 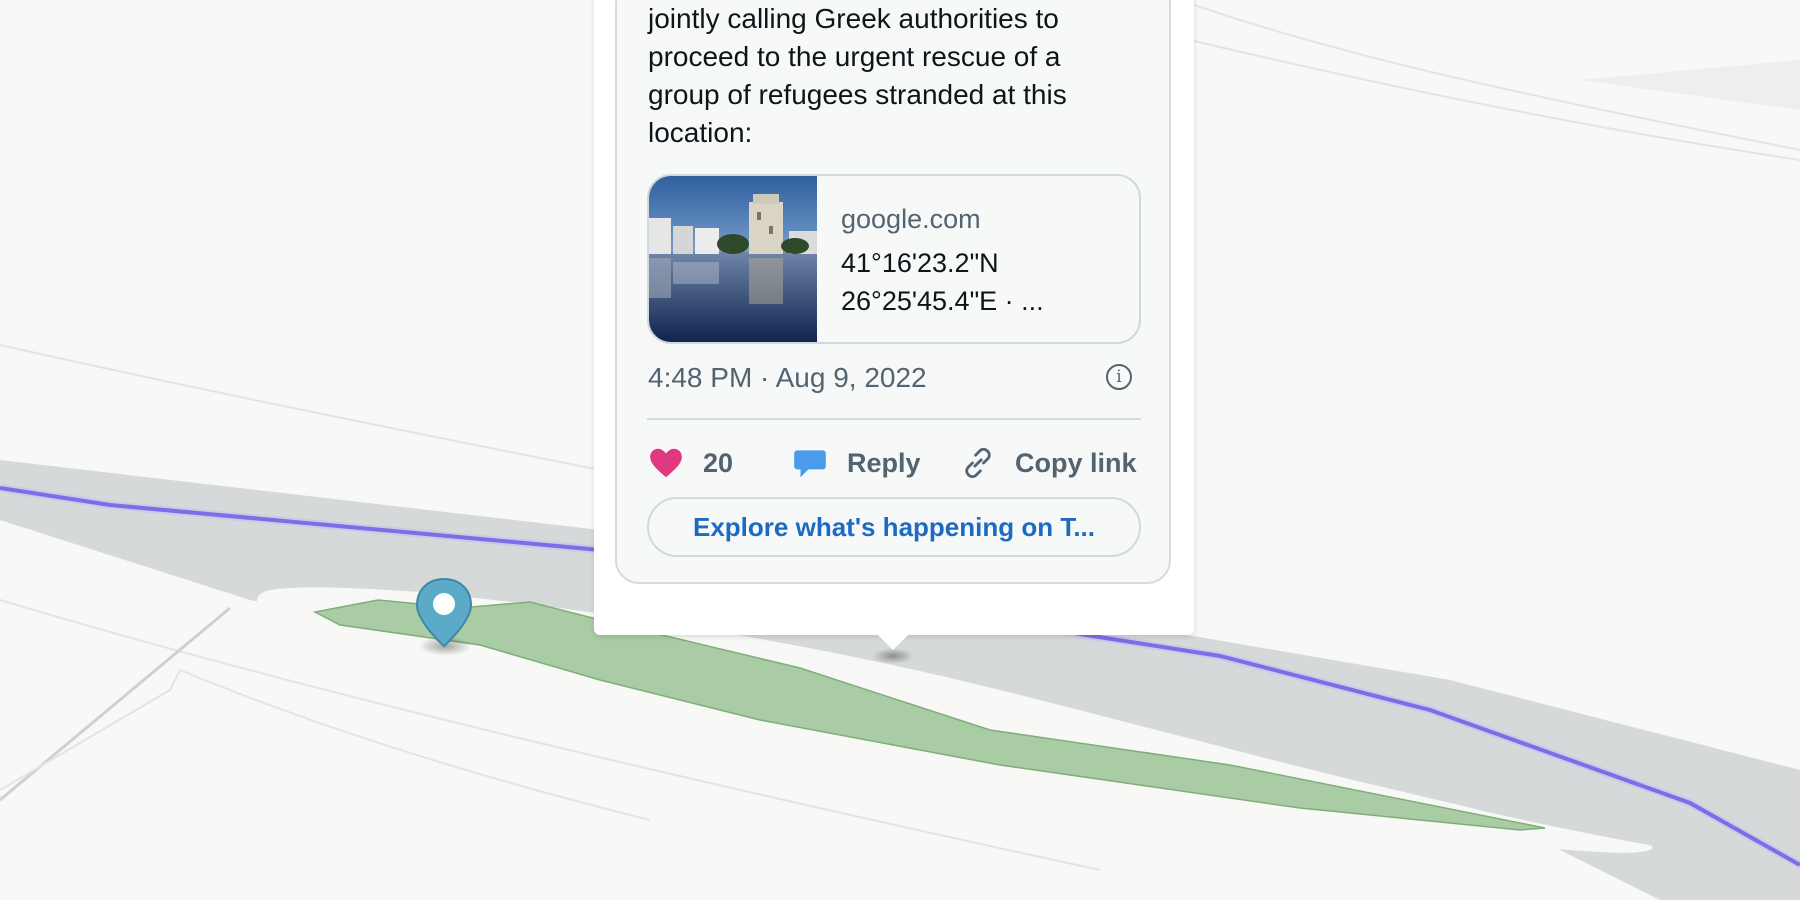 I want to click on like-button: 20, so click(x=690, y=463).